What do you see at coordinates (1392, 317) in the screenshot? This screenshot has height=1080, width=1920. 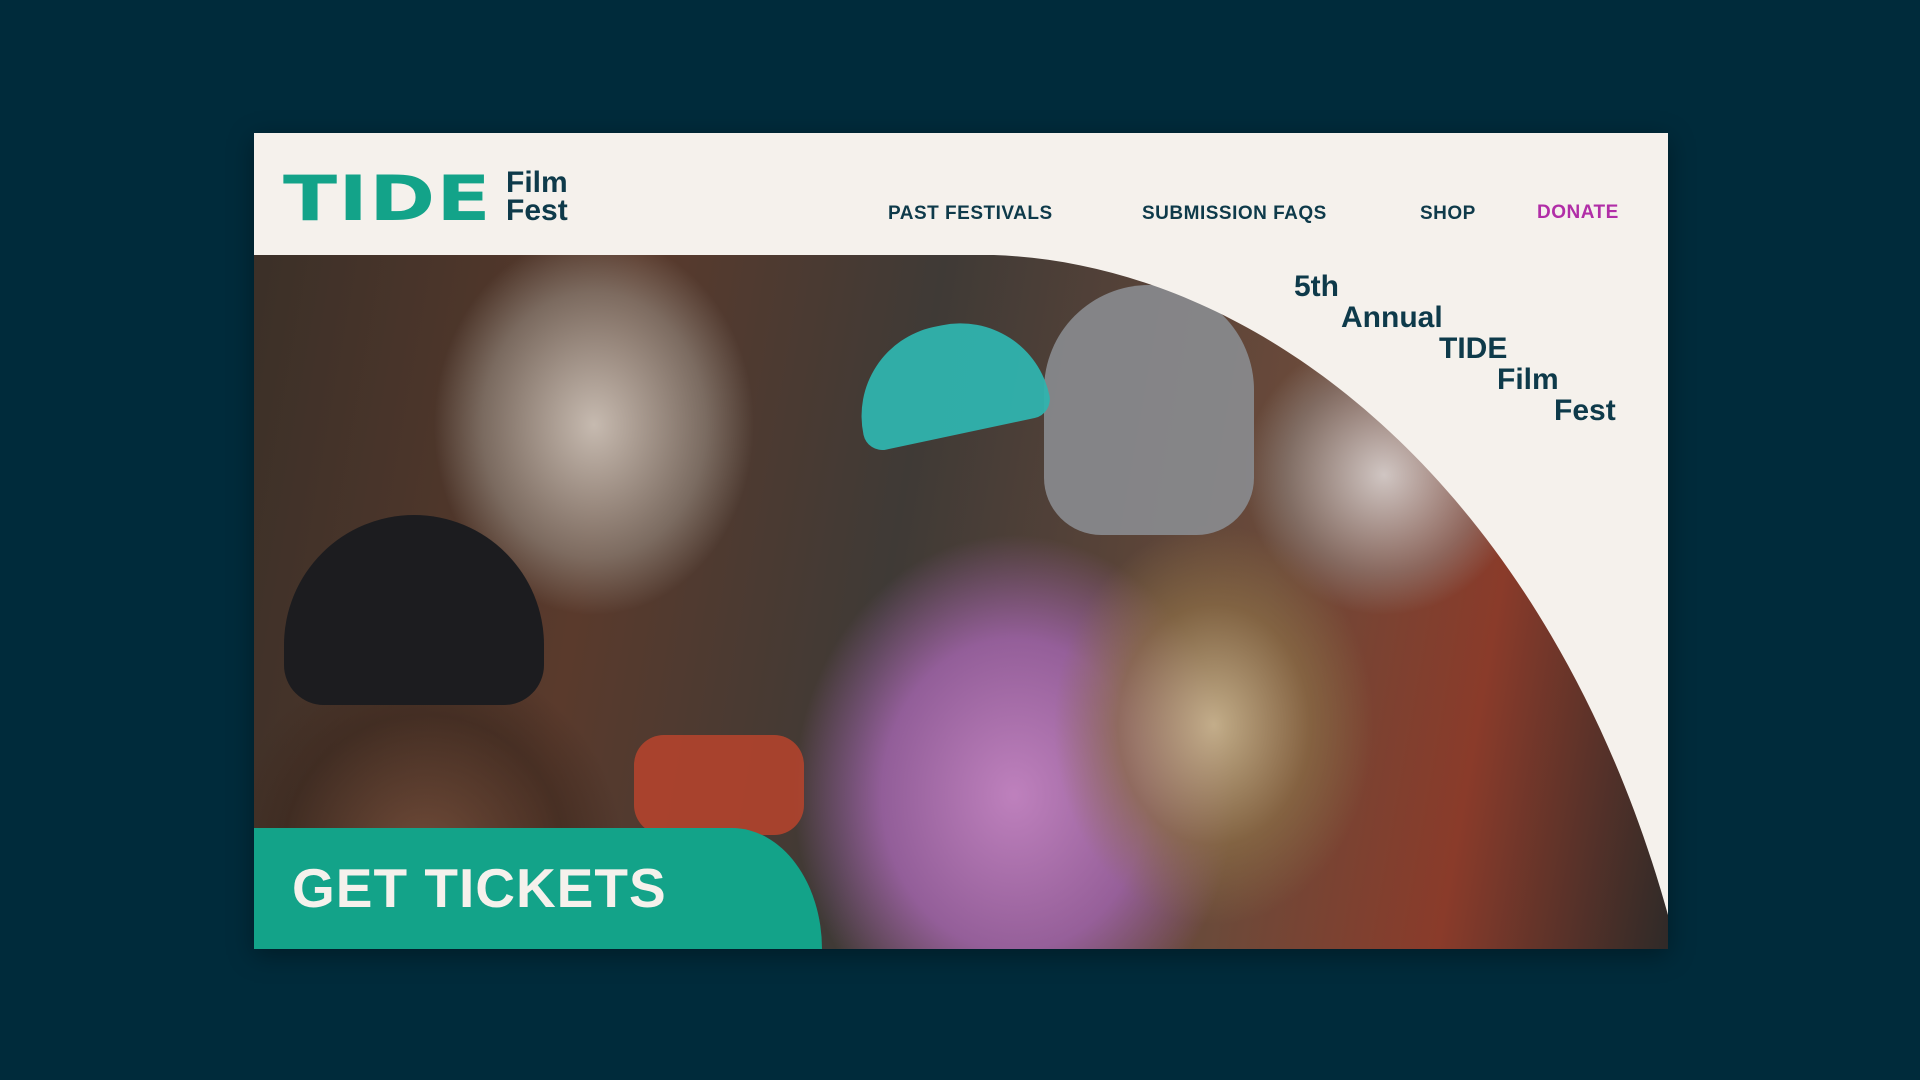 I see `headline-line-2: Annual` at bounding box center [1392, 317].